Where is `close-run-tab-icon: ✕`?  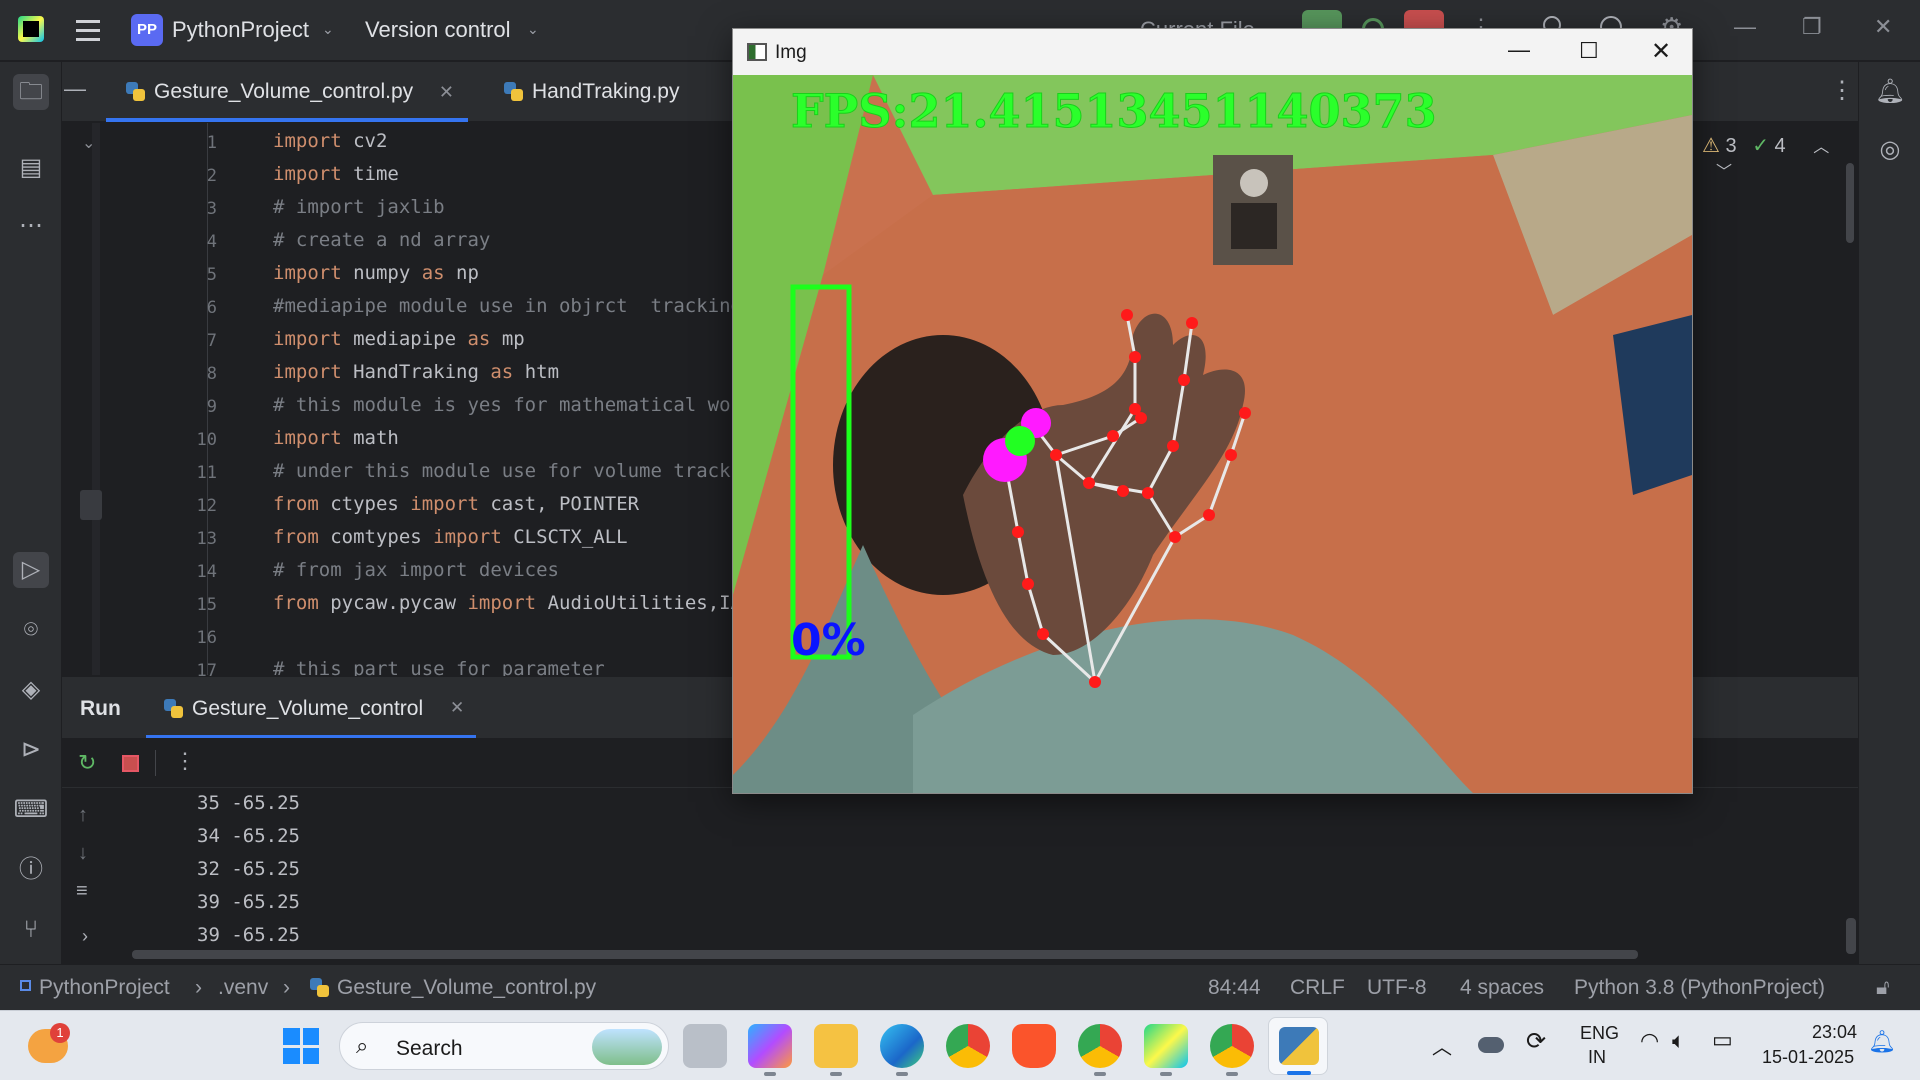
close-run-tab-icon: ✕ is located at coordinates (457, 708).